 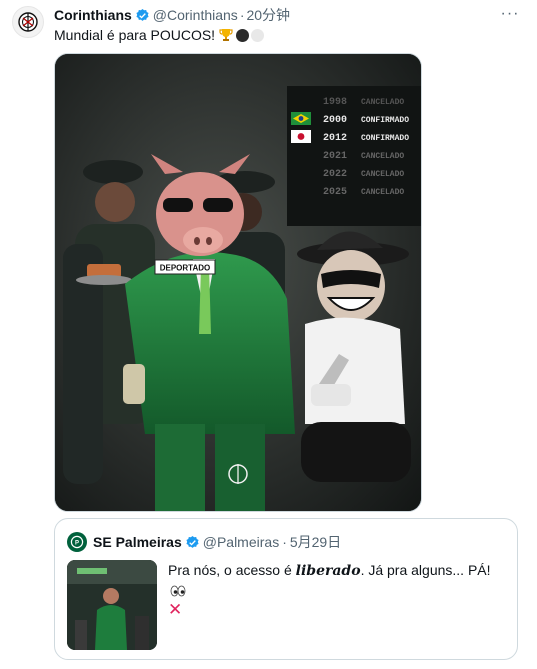 What do you see at coordinates (268, 15) in the screenshot?
I see `tweet-timestamp: 20分钟` at bounding box center [268, 15].